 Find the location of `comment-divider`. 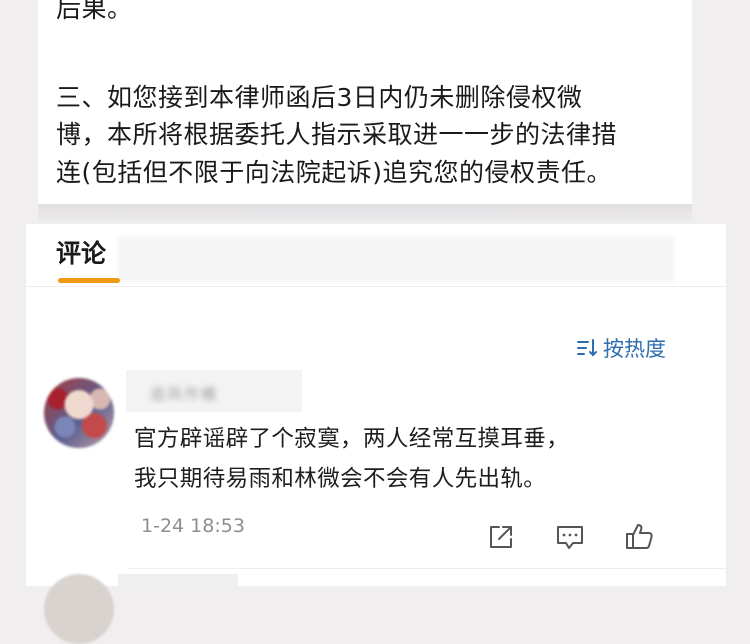

comment-divider is located at coordinates (427, 568).